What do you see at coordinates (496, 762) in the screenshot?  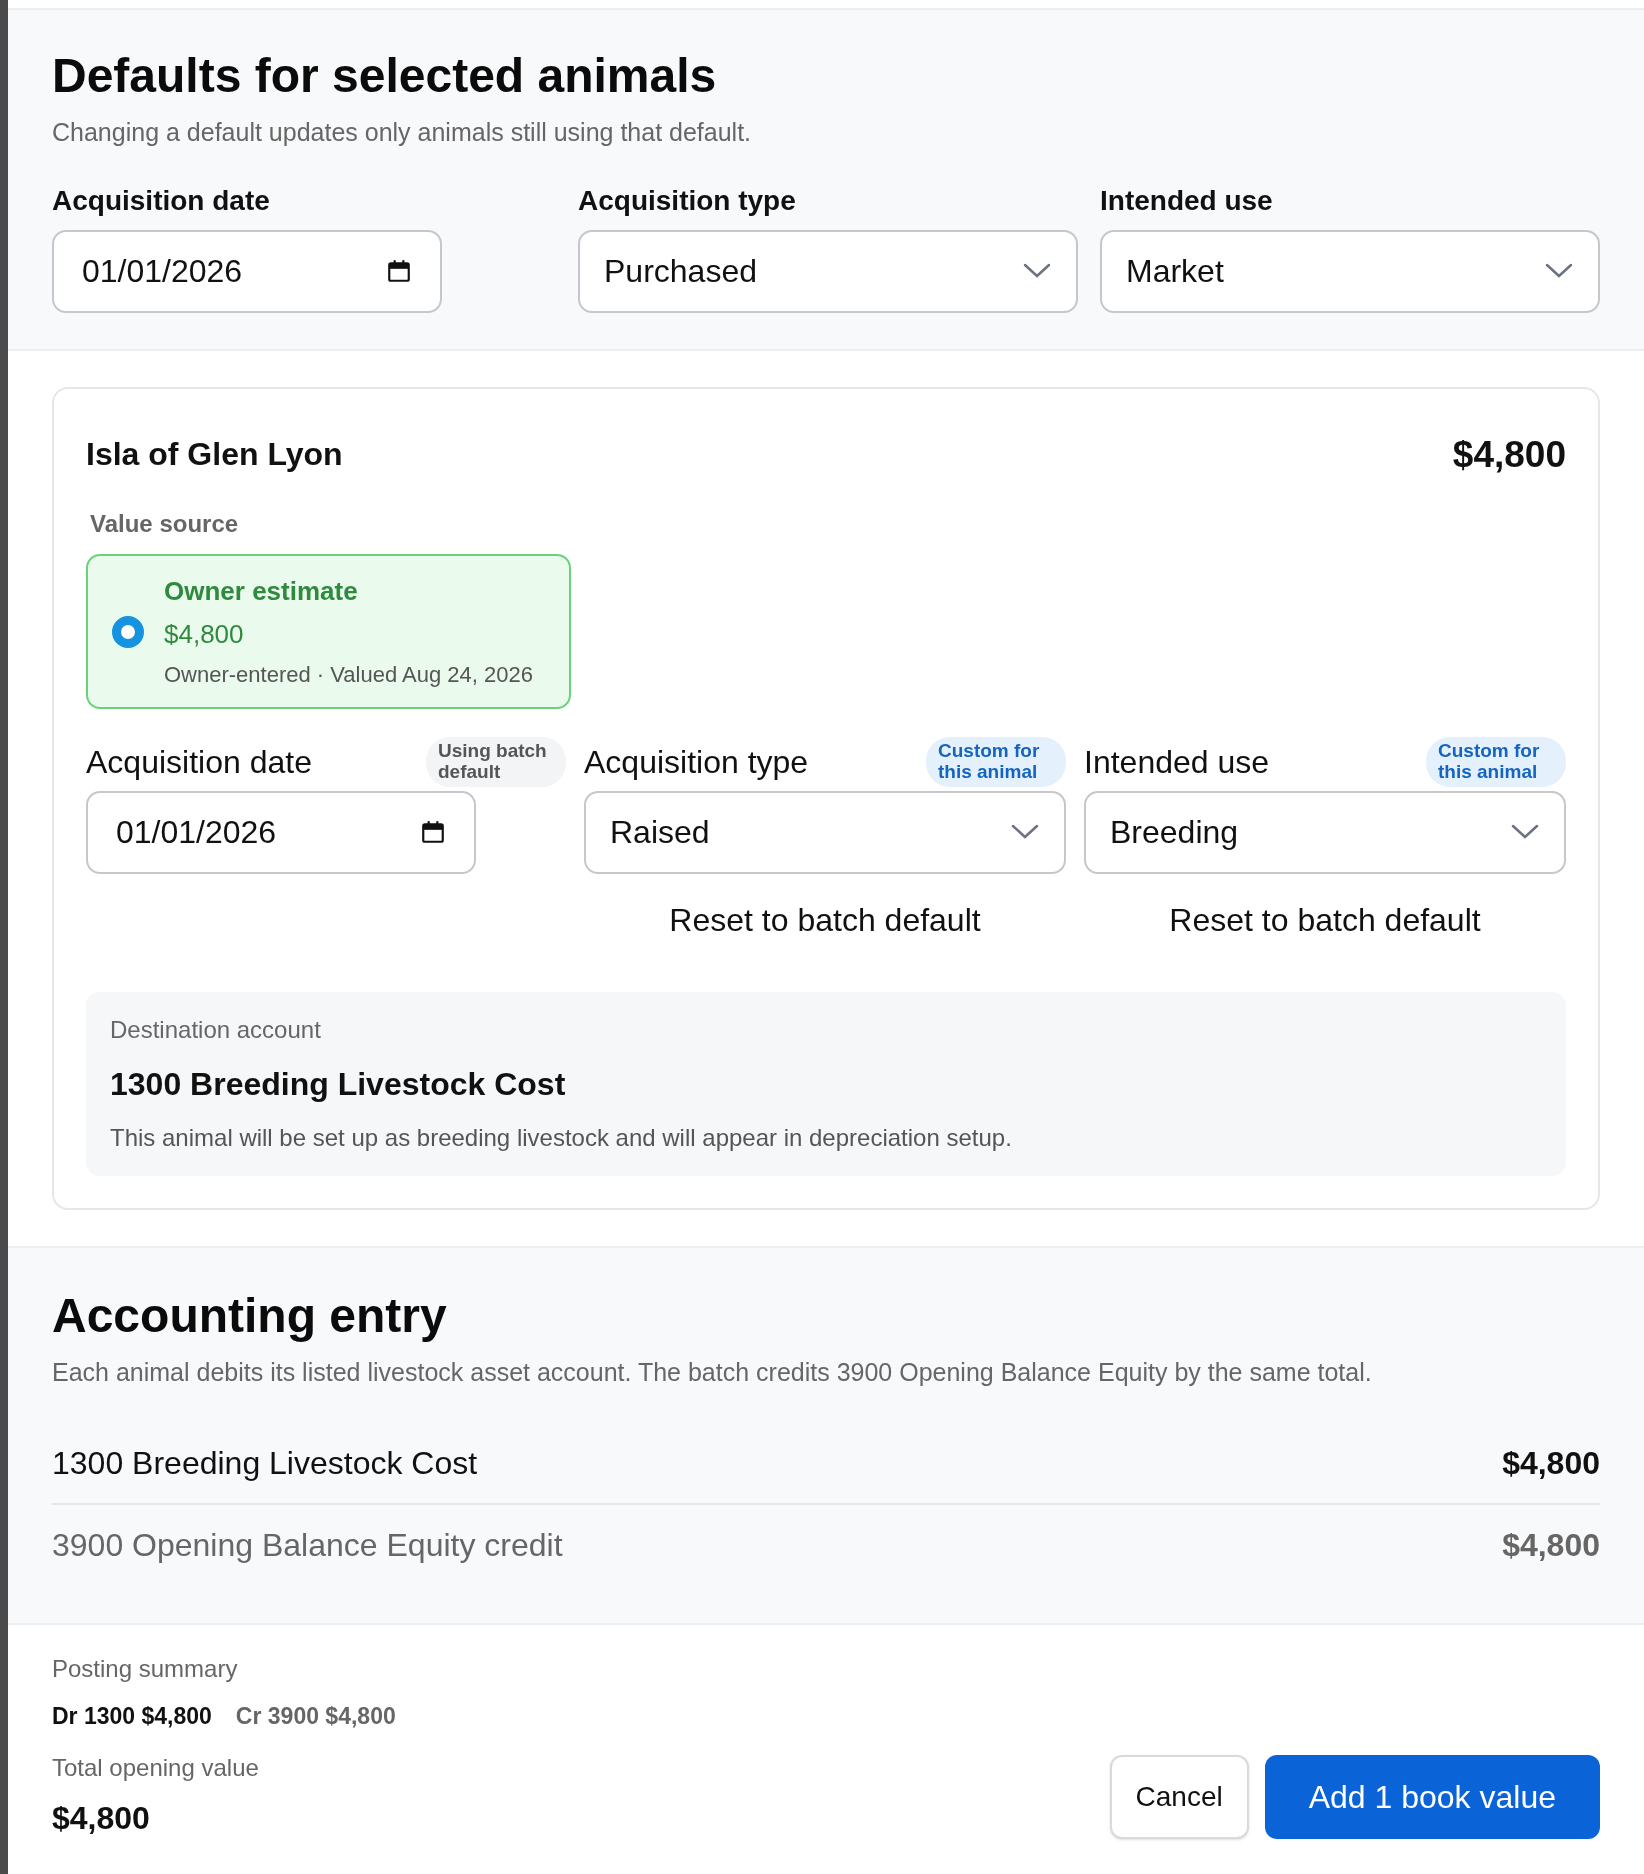 I see `status-badge: Using batch default` at bounding box center [496, 762].